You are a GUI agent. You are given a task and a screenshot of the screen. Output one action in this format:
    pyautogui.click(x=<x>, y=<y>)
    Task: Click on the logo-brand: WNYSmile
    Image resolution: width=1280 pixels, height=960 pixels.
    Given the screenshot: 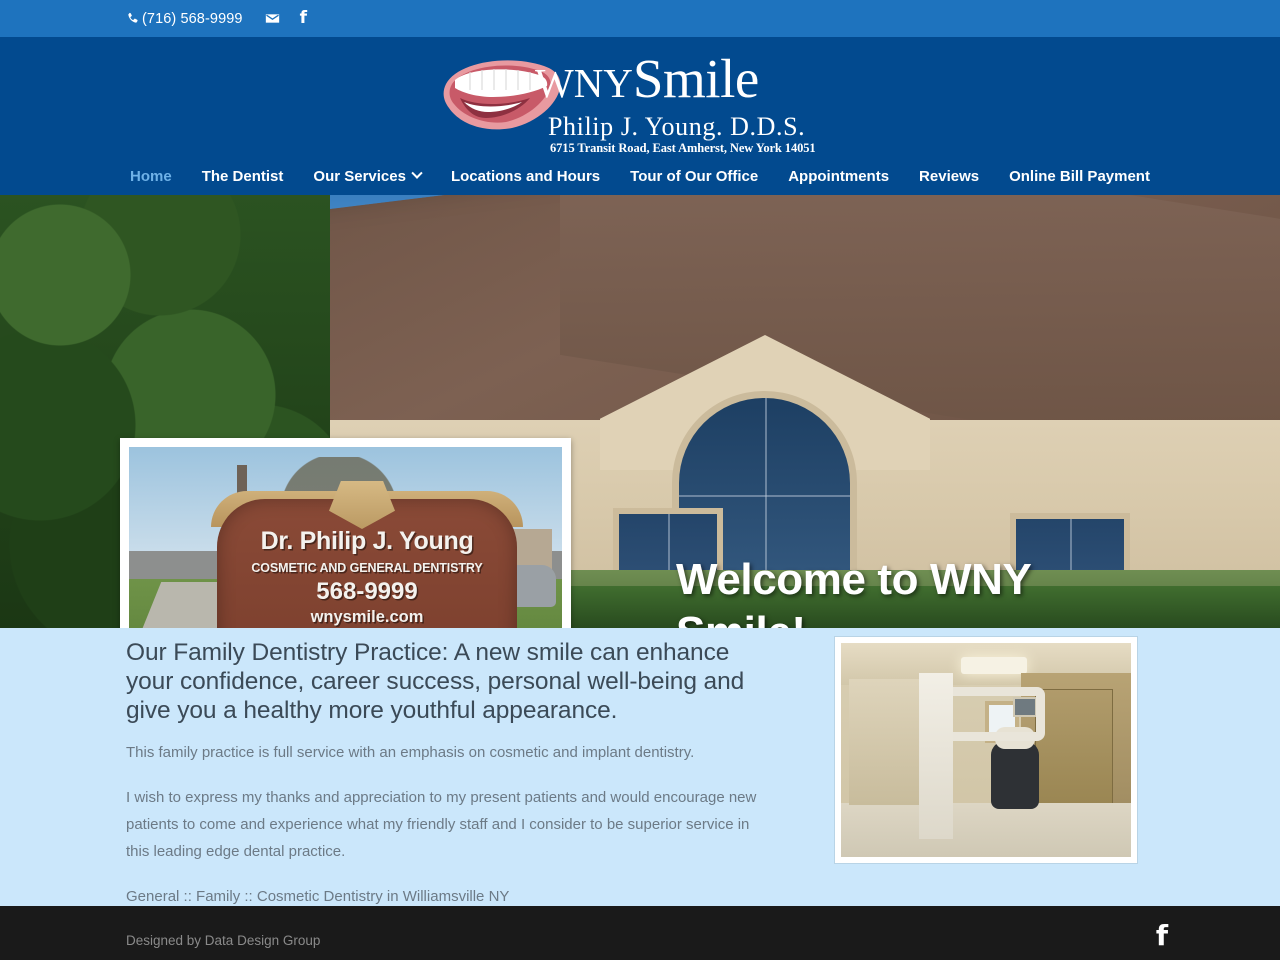 What is the action you would take?
    pyautogui.click(x=647, y=81)
    